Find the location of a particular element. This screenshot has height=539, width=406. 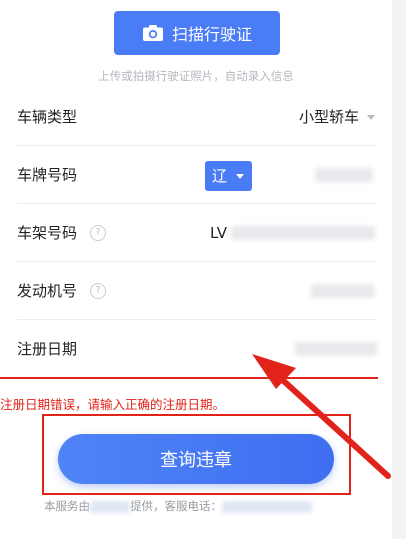

plate-input is located at coordinates (344, 175).